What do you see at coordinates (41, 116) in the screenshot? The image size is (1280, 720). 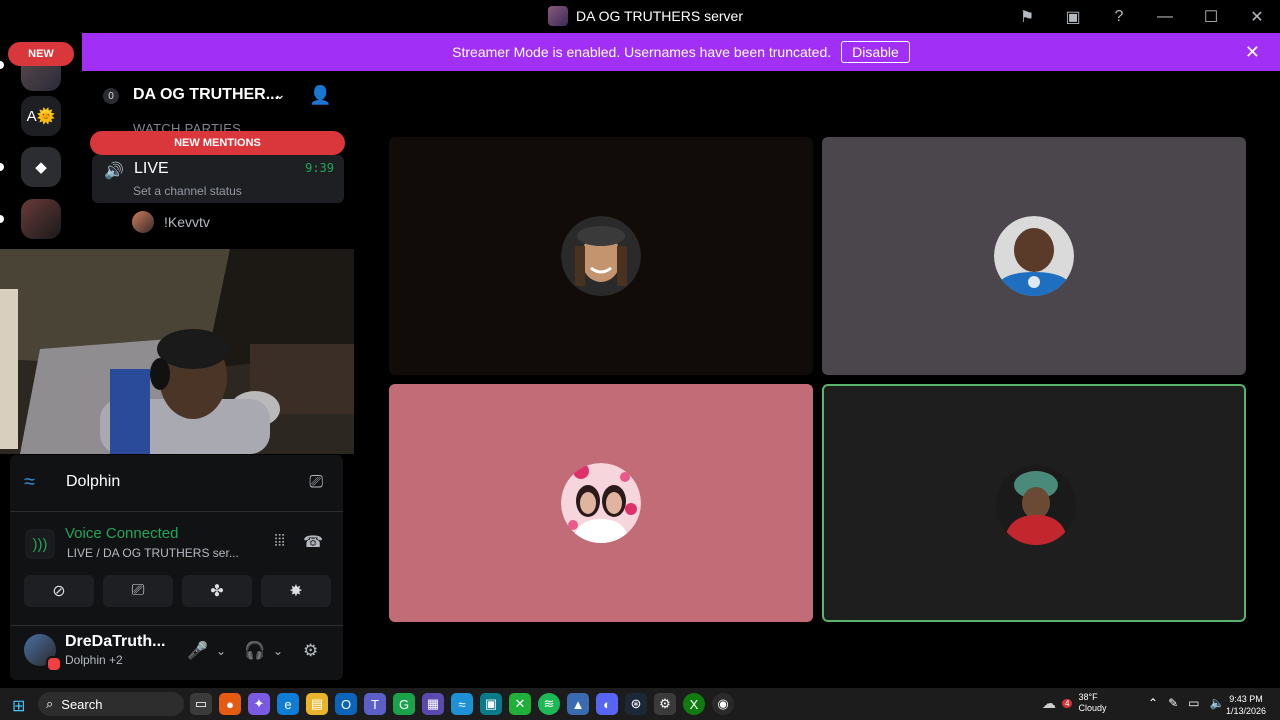 I see `server-icon-a: A🌞` at bounding box center [41, 116].